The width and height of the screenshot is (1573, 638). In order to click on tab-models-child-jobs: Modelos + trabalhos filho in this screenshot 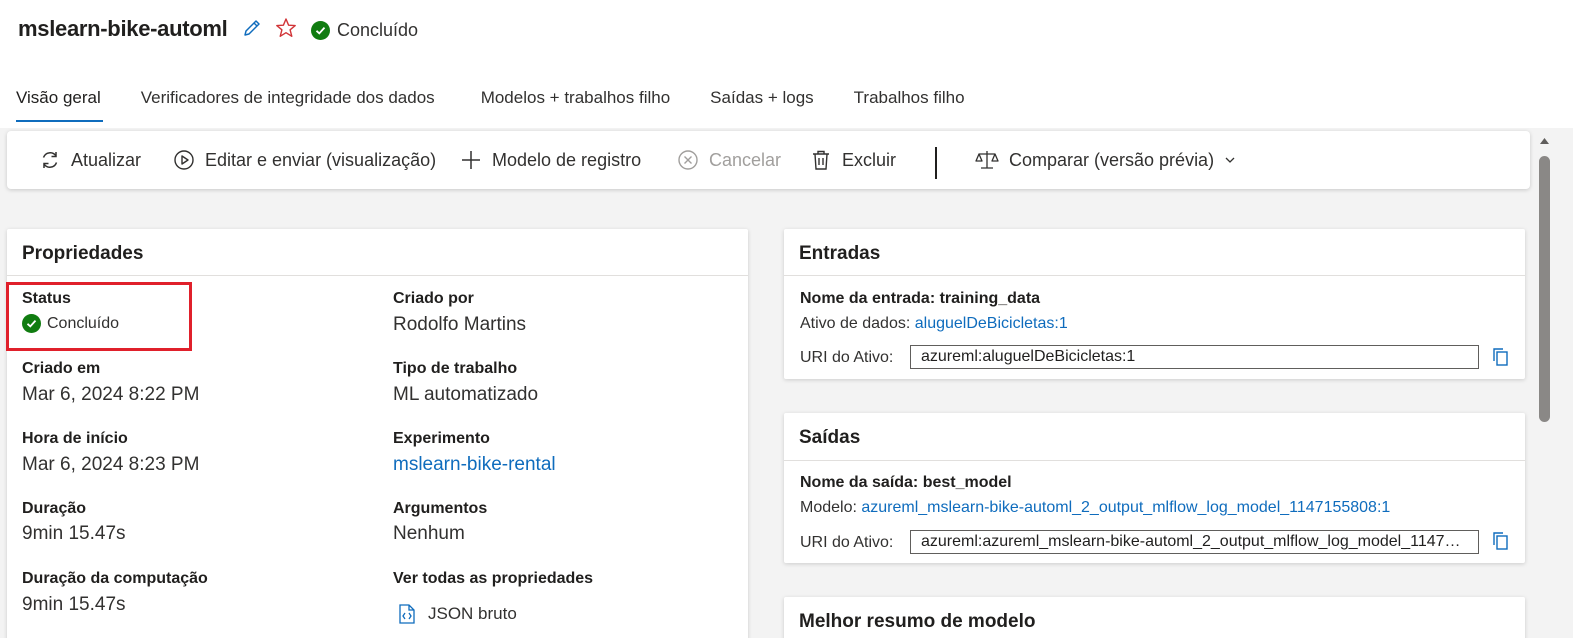, I will do `click(575, 105)`.